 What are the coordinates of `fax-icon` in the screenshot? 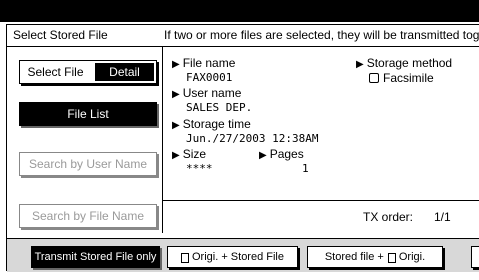 It's located at (374, 78).